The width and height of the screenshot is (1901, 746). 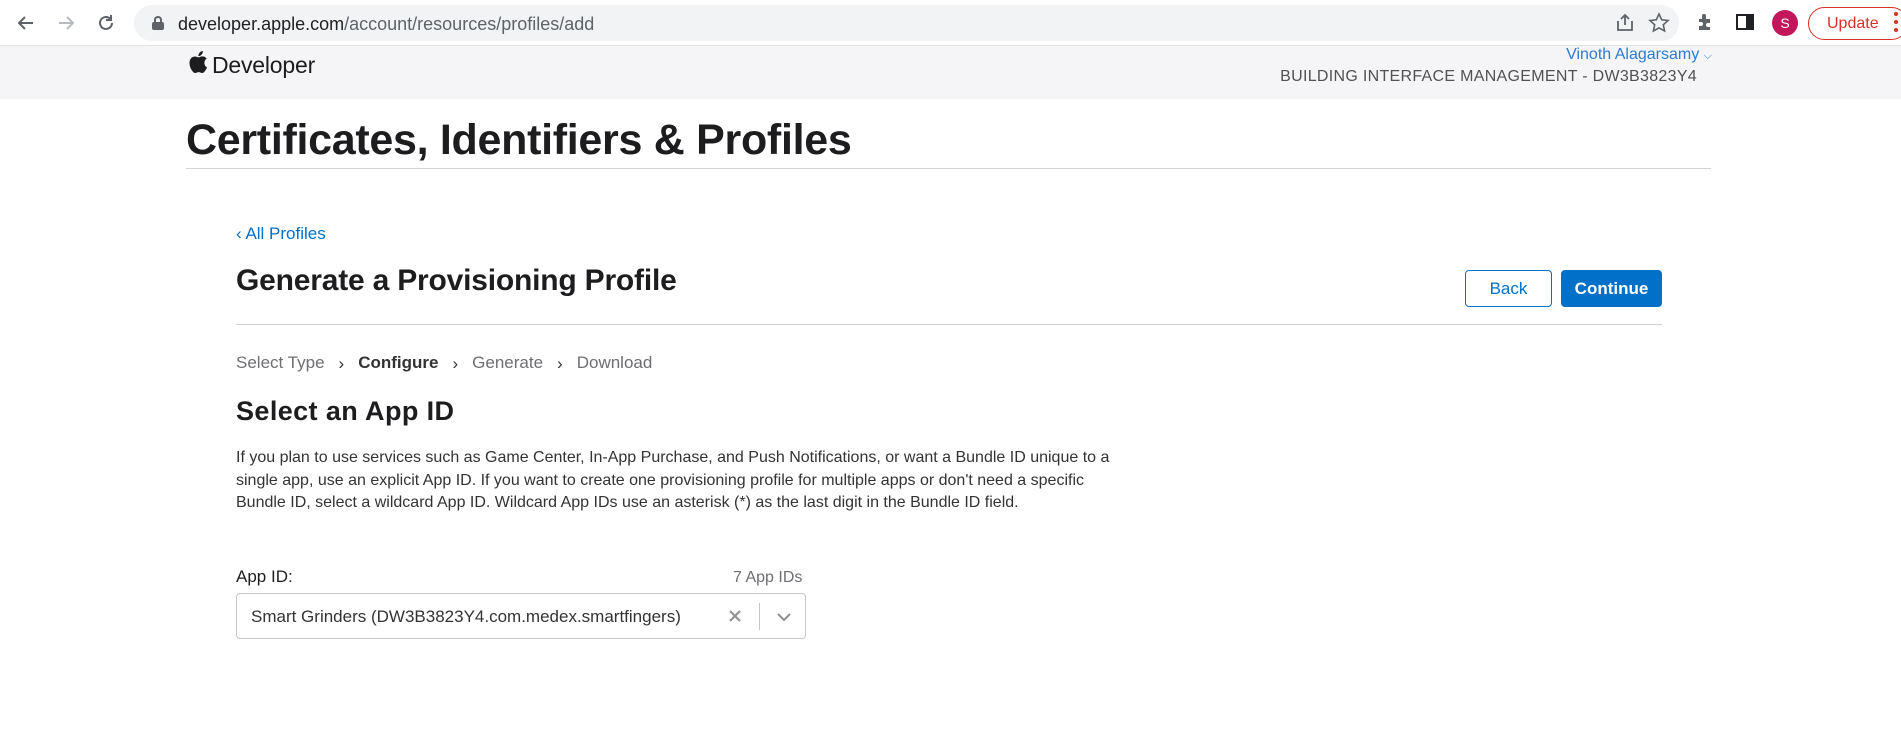 I want to click on kebab-menu-icon, so click(x=1896, y=23).